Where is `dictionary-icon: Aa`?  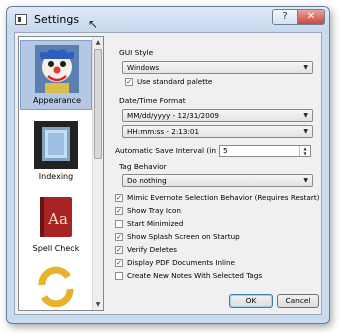 dictionary-icon: Aa is located at coordinates (56, 217).